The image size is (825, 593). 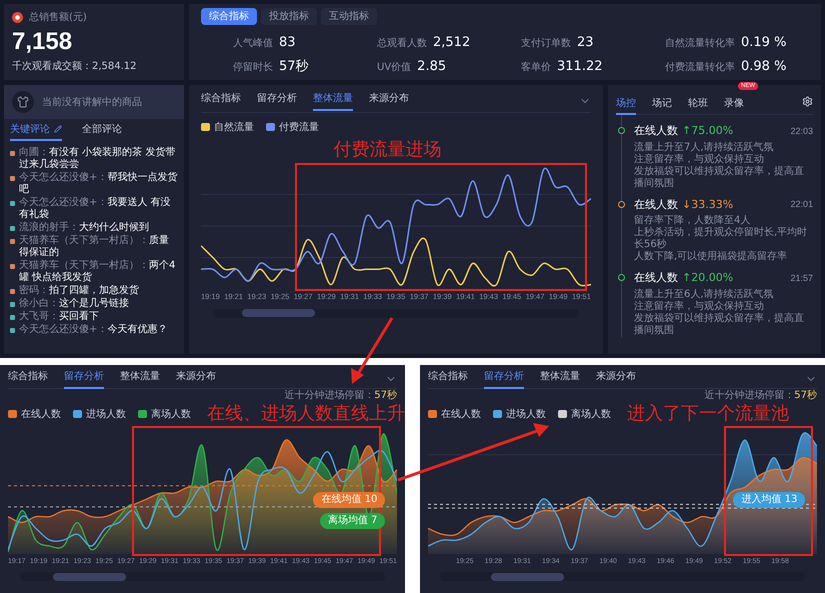 I want to click on metric-label: 人气峰值, so click(x=253, y=44).